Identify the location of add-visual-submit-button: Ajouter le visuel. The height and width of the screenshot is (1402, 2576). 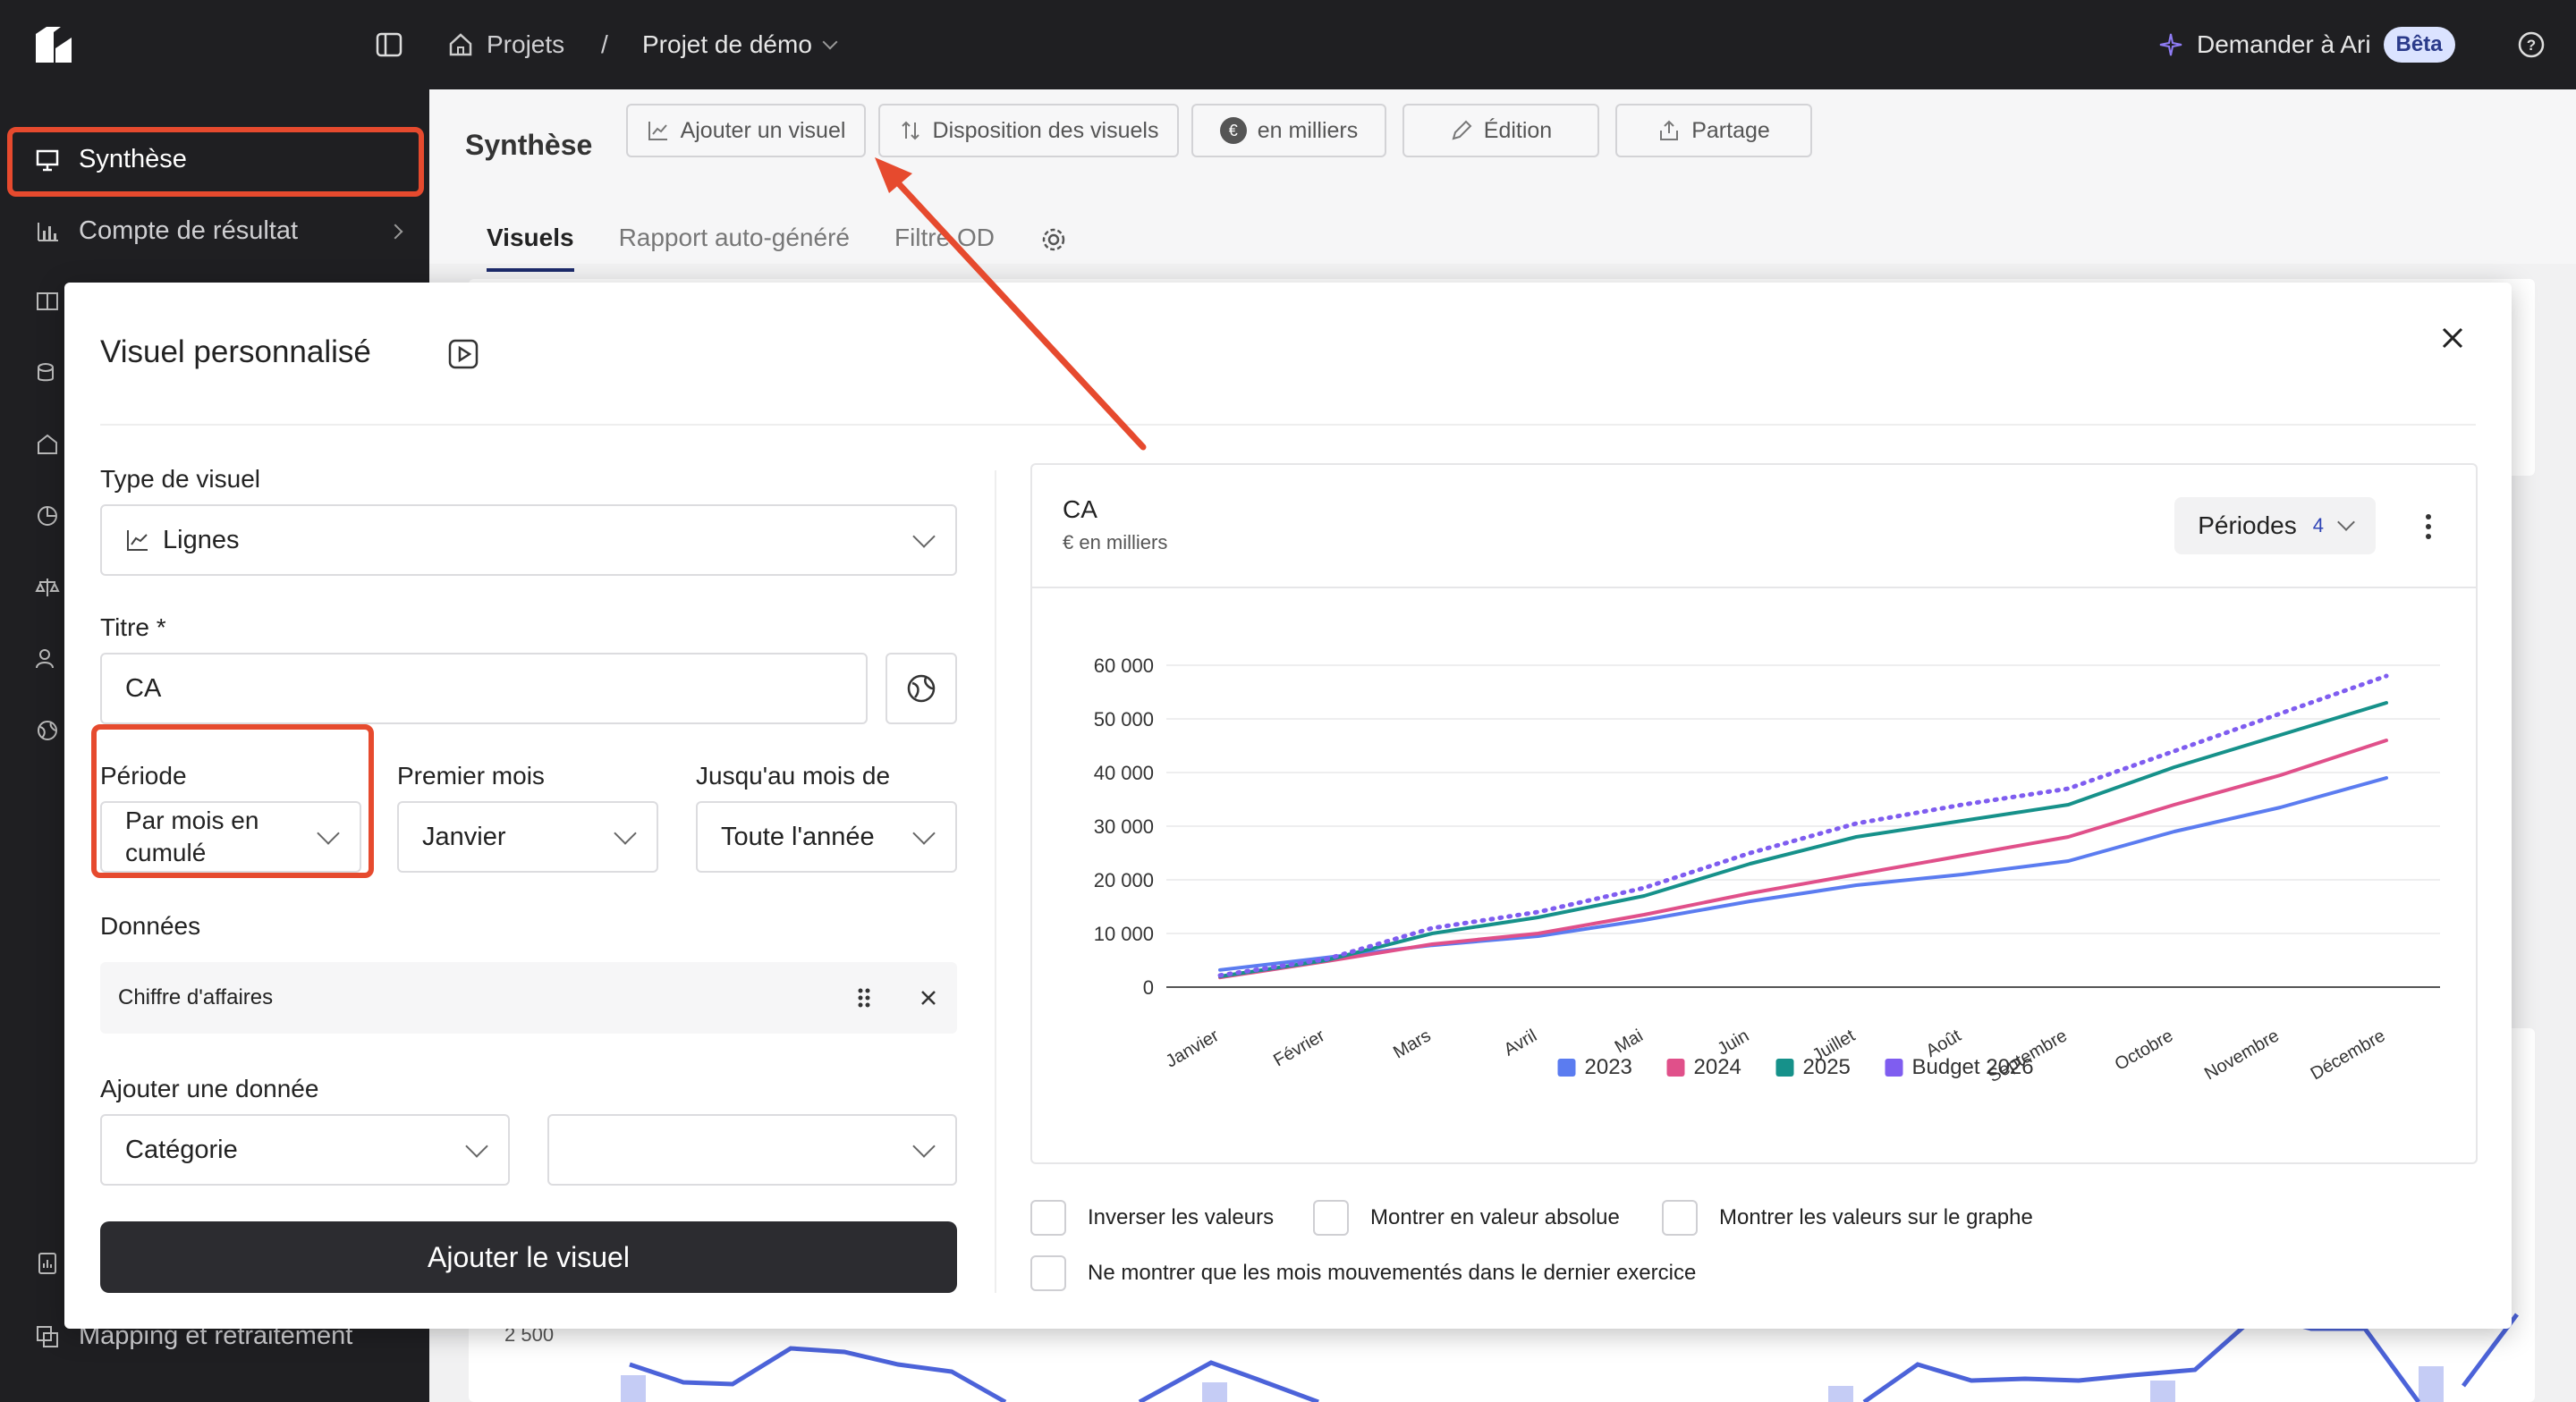
(528, 1257).